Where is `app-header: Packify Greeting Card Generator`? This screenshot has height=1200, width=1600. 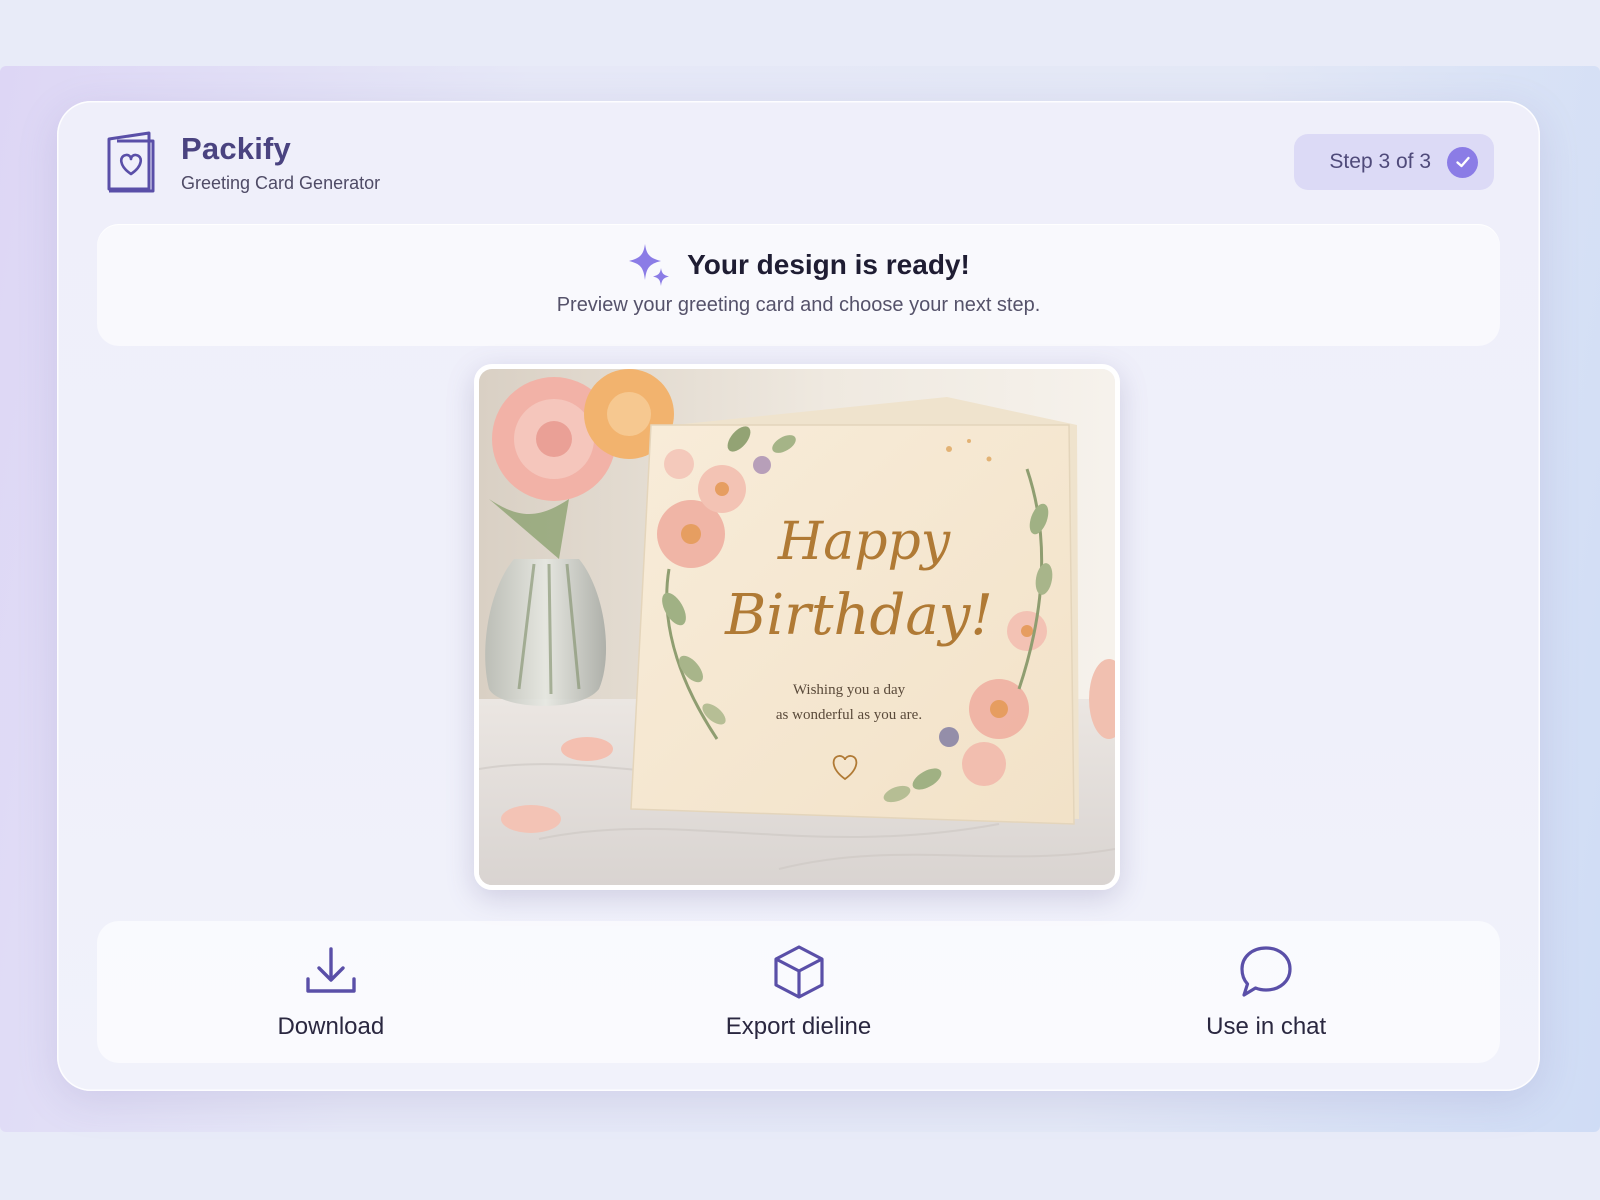 app-header: Packify Greeting Card Generator is located at coordinates (242, 162).